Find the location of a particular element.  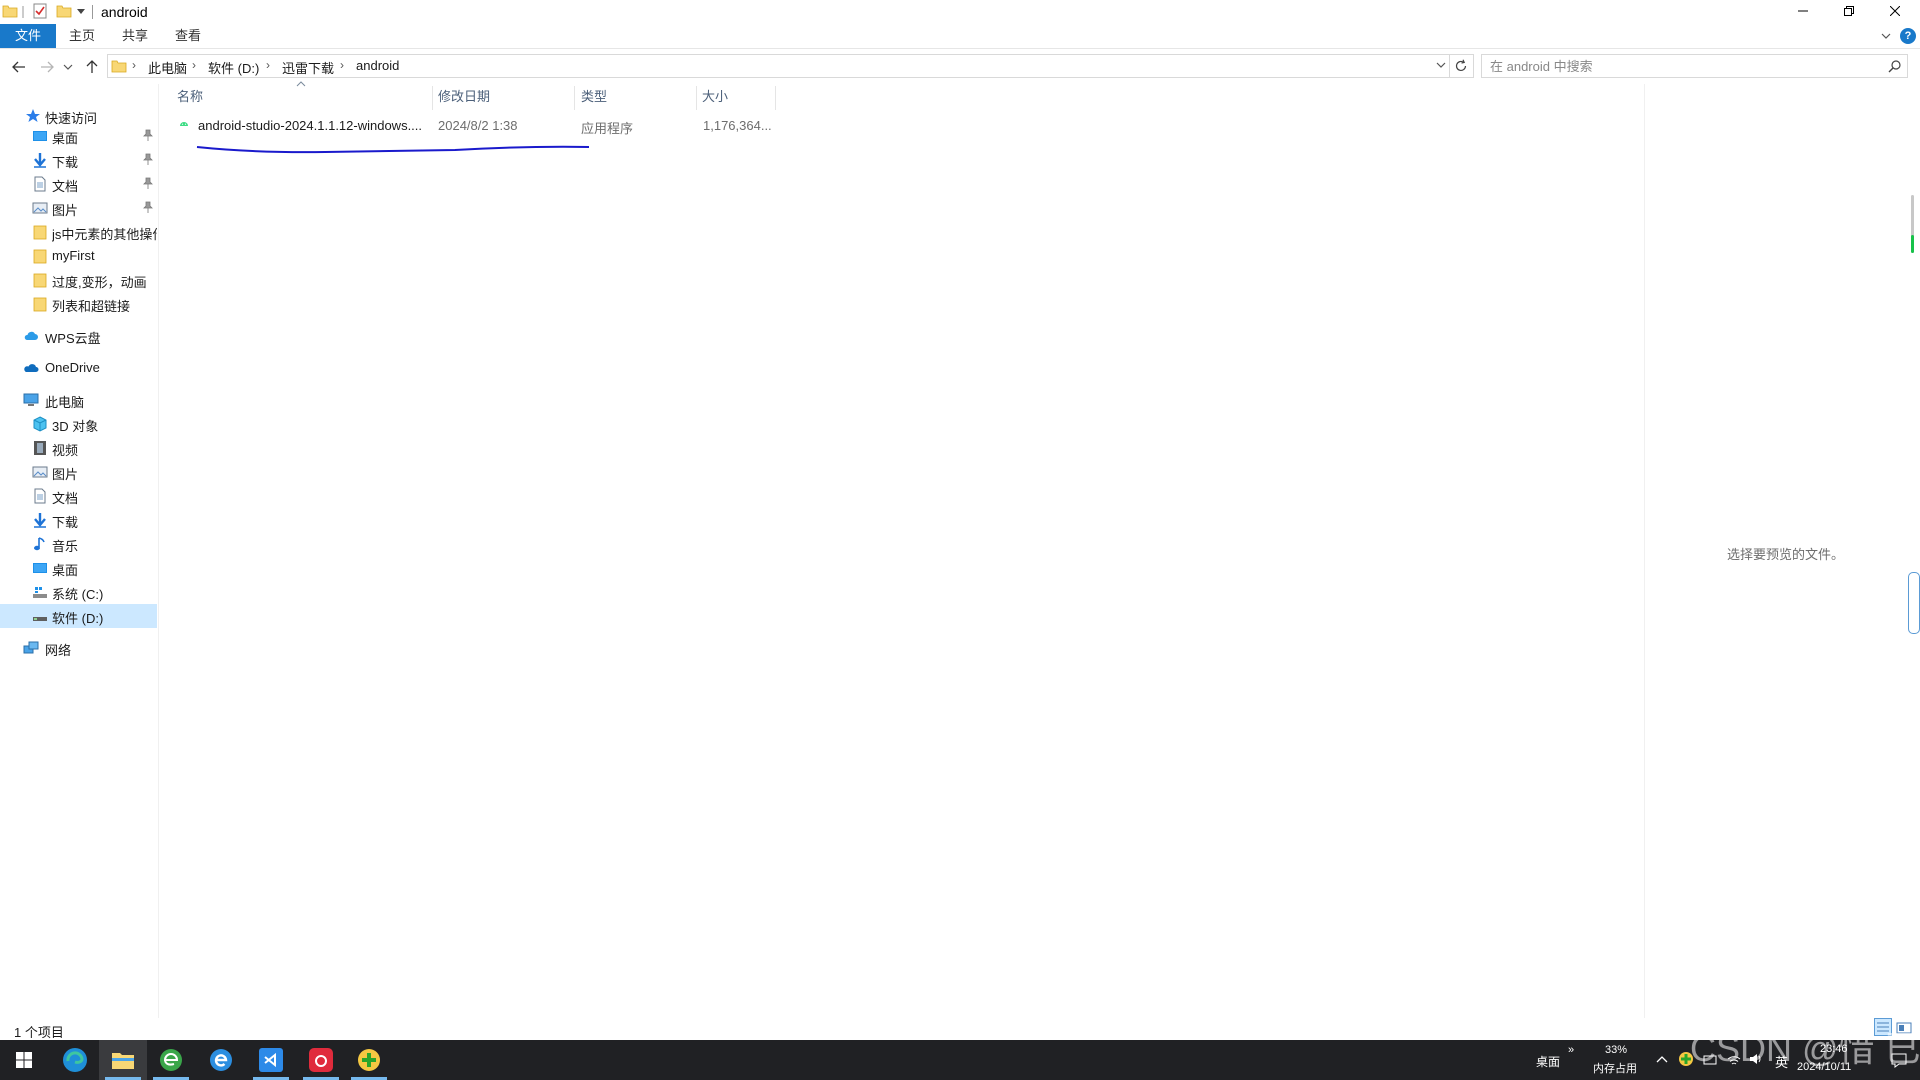

network-icon is located at coordinates (31, 648).